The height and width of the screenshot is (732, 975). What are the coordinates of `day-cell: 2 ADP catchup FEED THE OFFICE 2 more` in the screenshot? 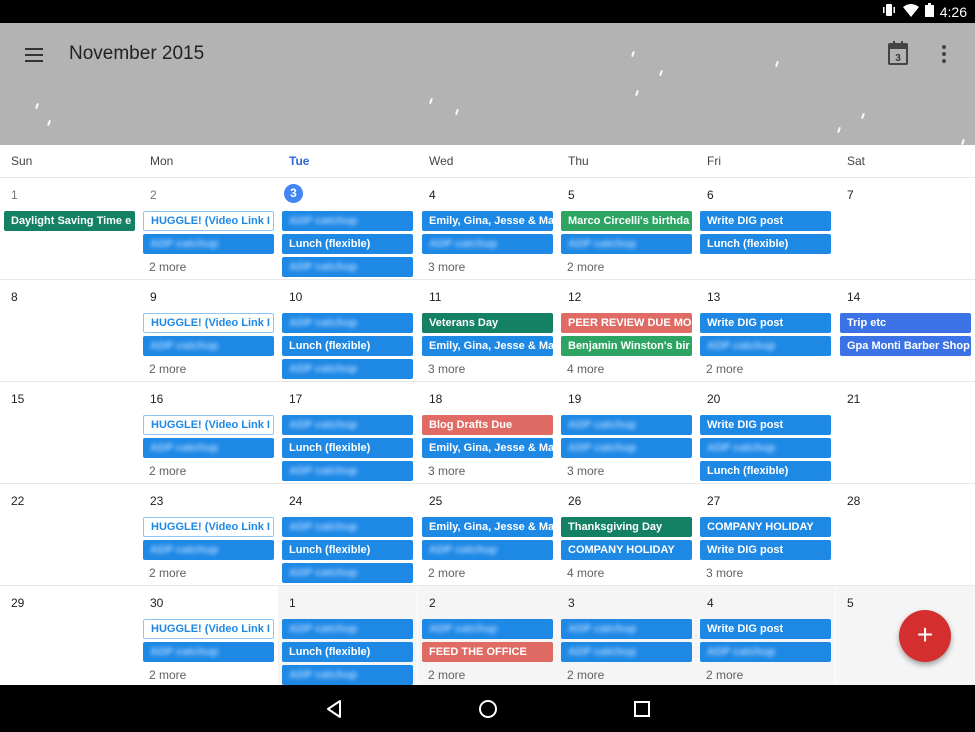 It's located at (487, 637).